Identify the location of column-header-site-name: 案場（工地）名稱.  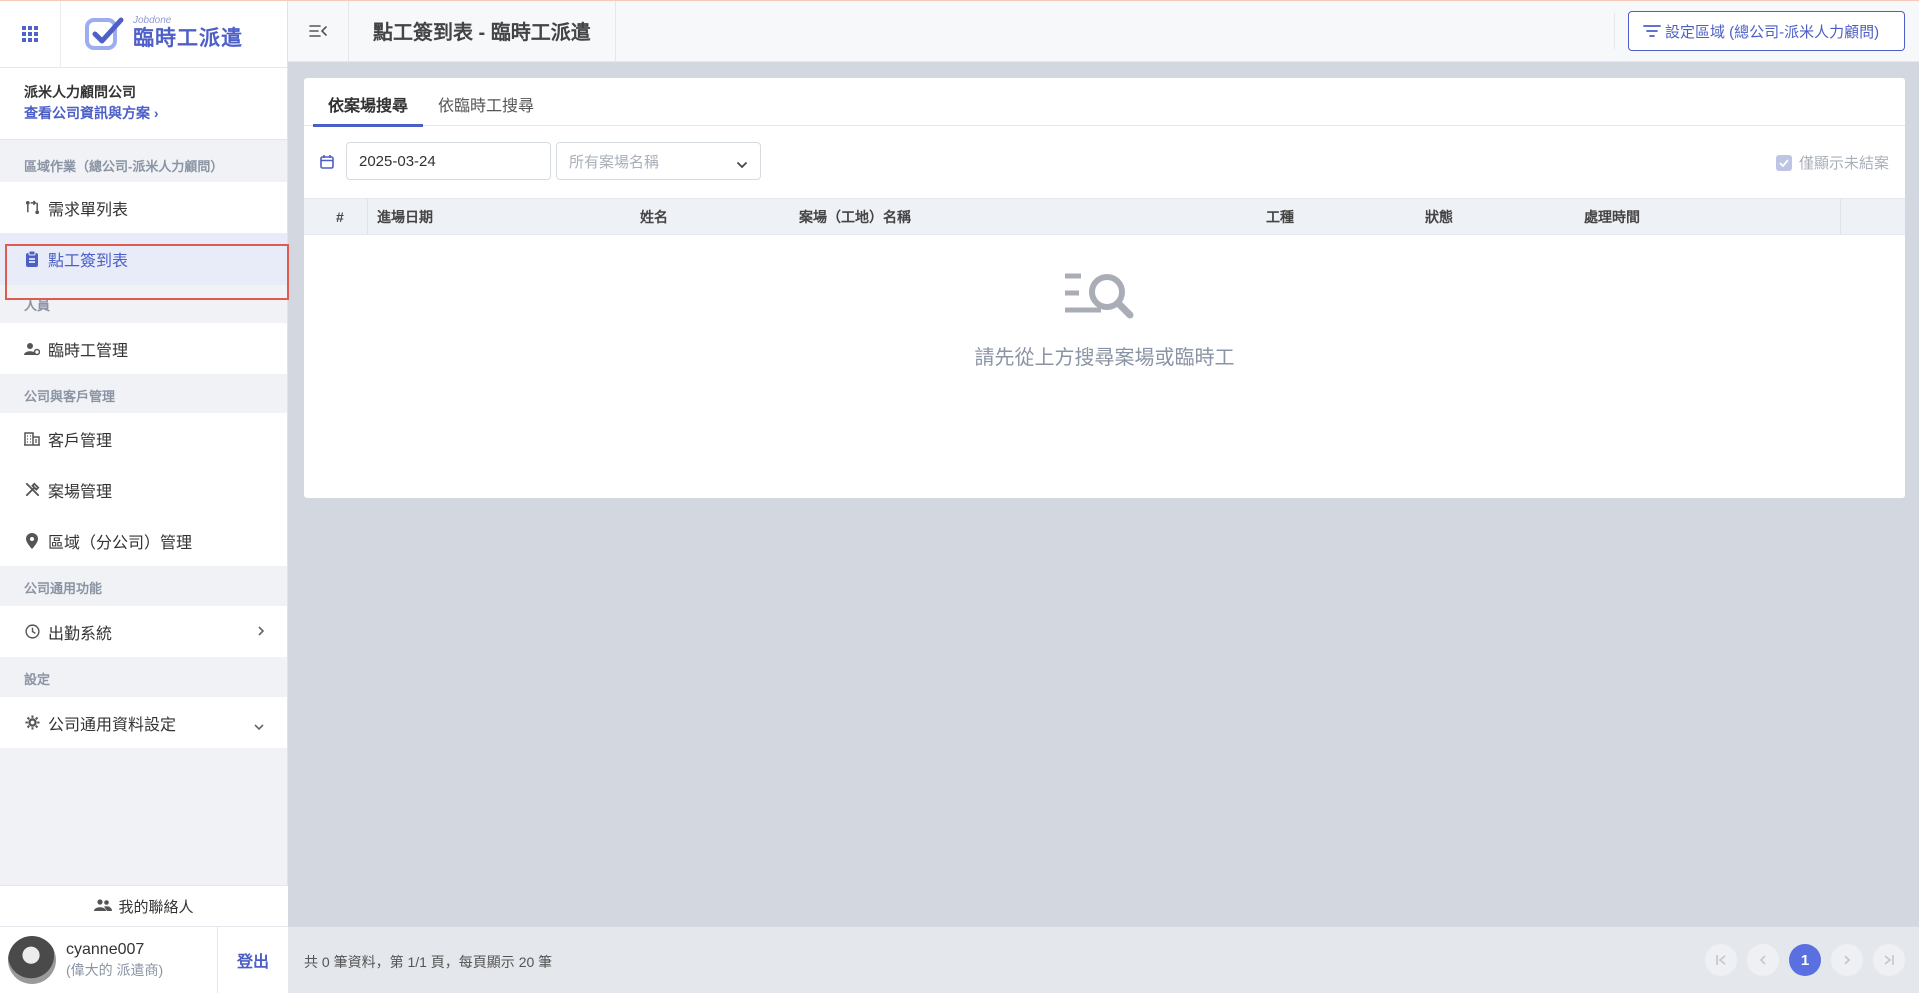
(855, 217).